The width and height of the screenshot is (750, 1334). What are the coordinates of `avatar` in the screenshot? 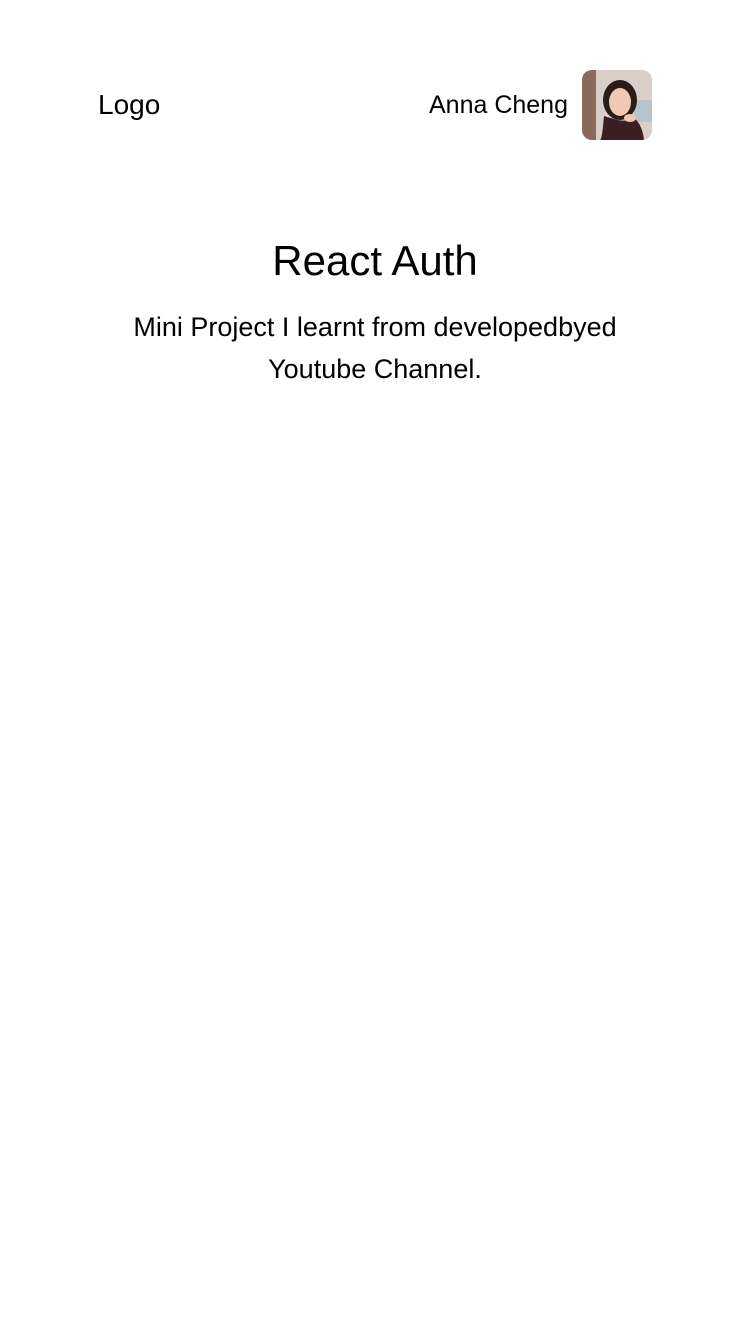 It's located at (617, 105).